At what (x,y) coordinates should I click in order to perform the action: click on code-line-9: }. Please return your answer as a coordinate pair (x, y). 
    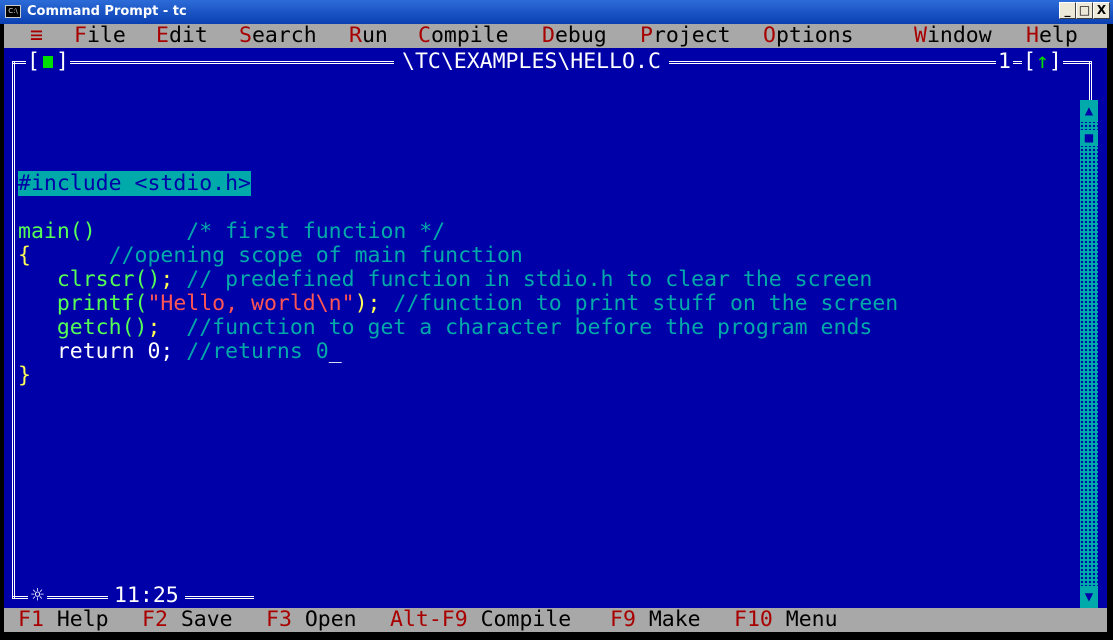
    Looking at the image, I should click on (24, 375).